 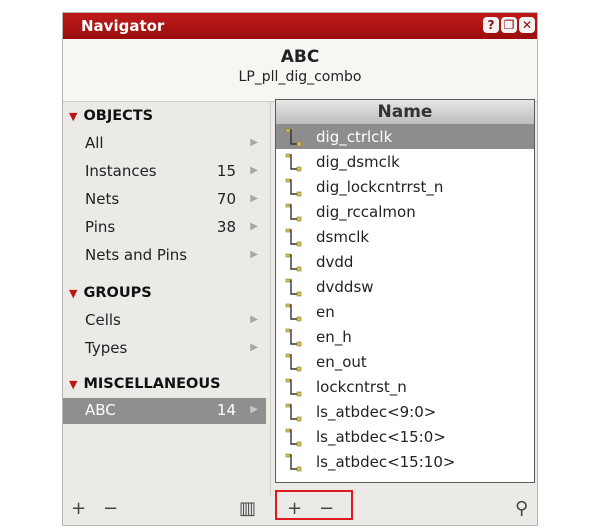 What do you see at coordinates (405, 312) in the screenshot?
I see `net-list-item: en` at bounding box center [405, 312].